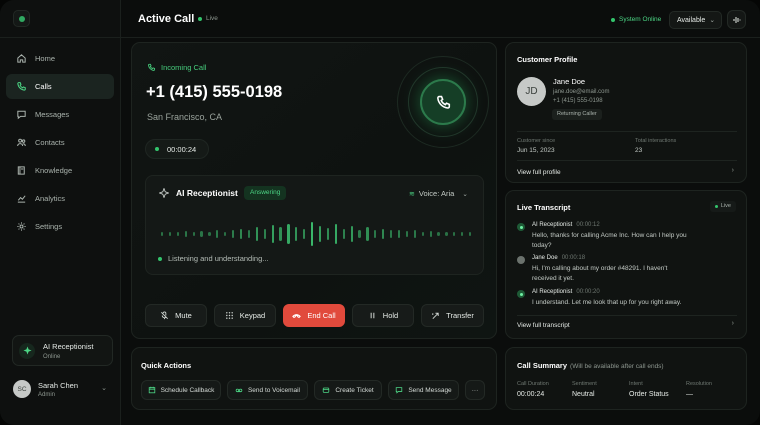  Describe the element at coordinates (588, 225) in the screenshot. I see `message-time: 00:00:12` at that location.